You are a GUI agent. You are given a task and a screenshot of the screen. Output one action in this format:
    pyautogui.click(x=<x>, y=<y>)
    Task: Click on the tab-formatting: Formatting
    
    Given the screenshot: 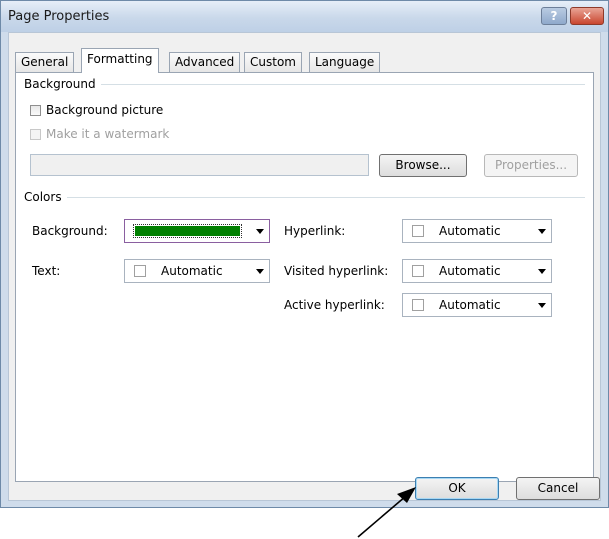 What is the action you would take?
    pyautogui.click(x=120, y=60)
    